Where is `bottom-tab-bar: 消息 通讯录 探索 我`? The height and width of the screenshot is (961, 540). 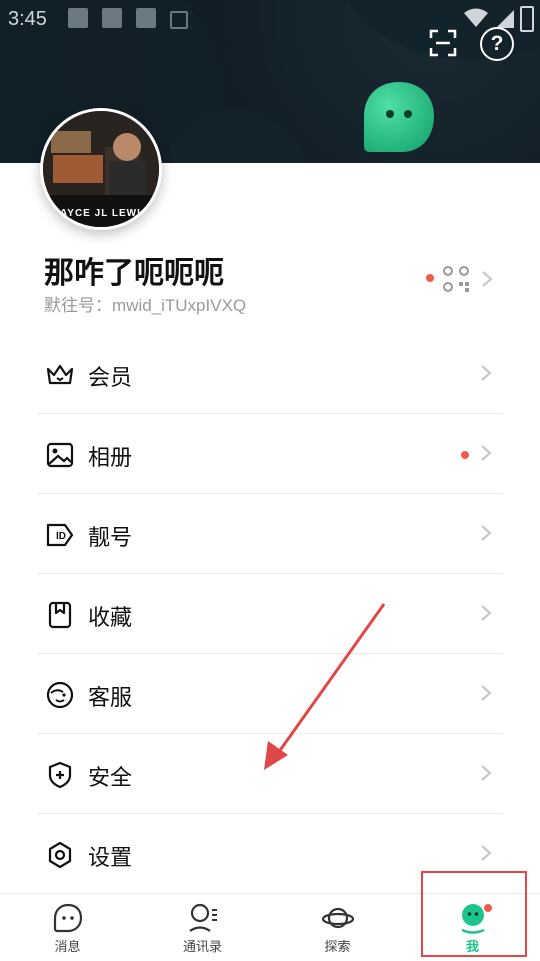 bottom-tab-bar: 消息 通讯录 探索 我 is located at coordinates (270, 927).